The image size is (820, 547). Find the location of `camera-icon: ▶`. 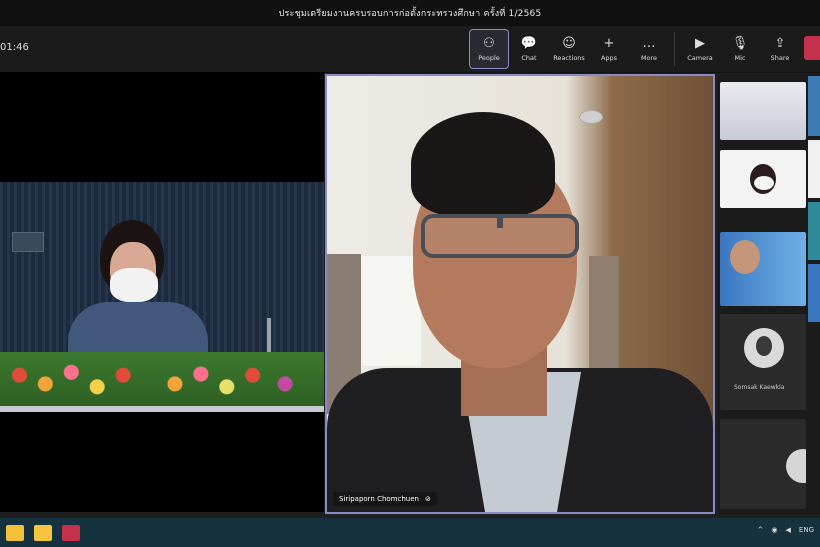

camera-icon: ▶ is located at coordinates (700, 43).